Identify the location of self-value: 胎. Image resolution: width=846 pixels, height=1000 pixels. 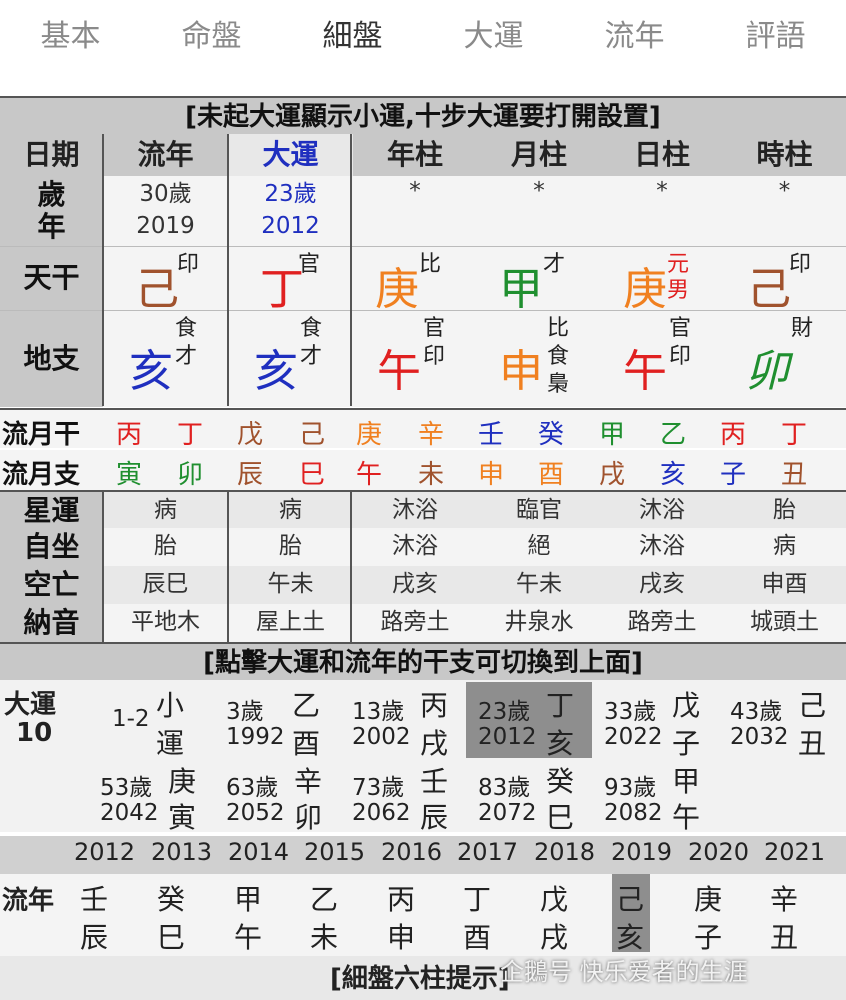
(290, 547).